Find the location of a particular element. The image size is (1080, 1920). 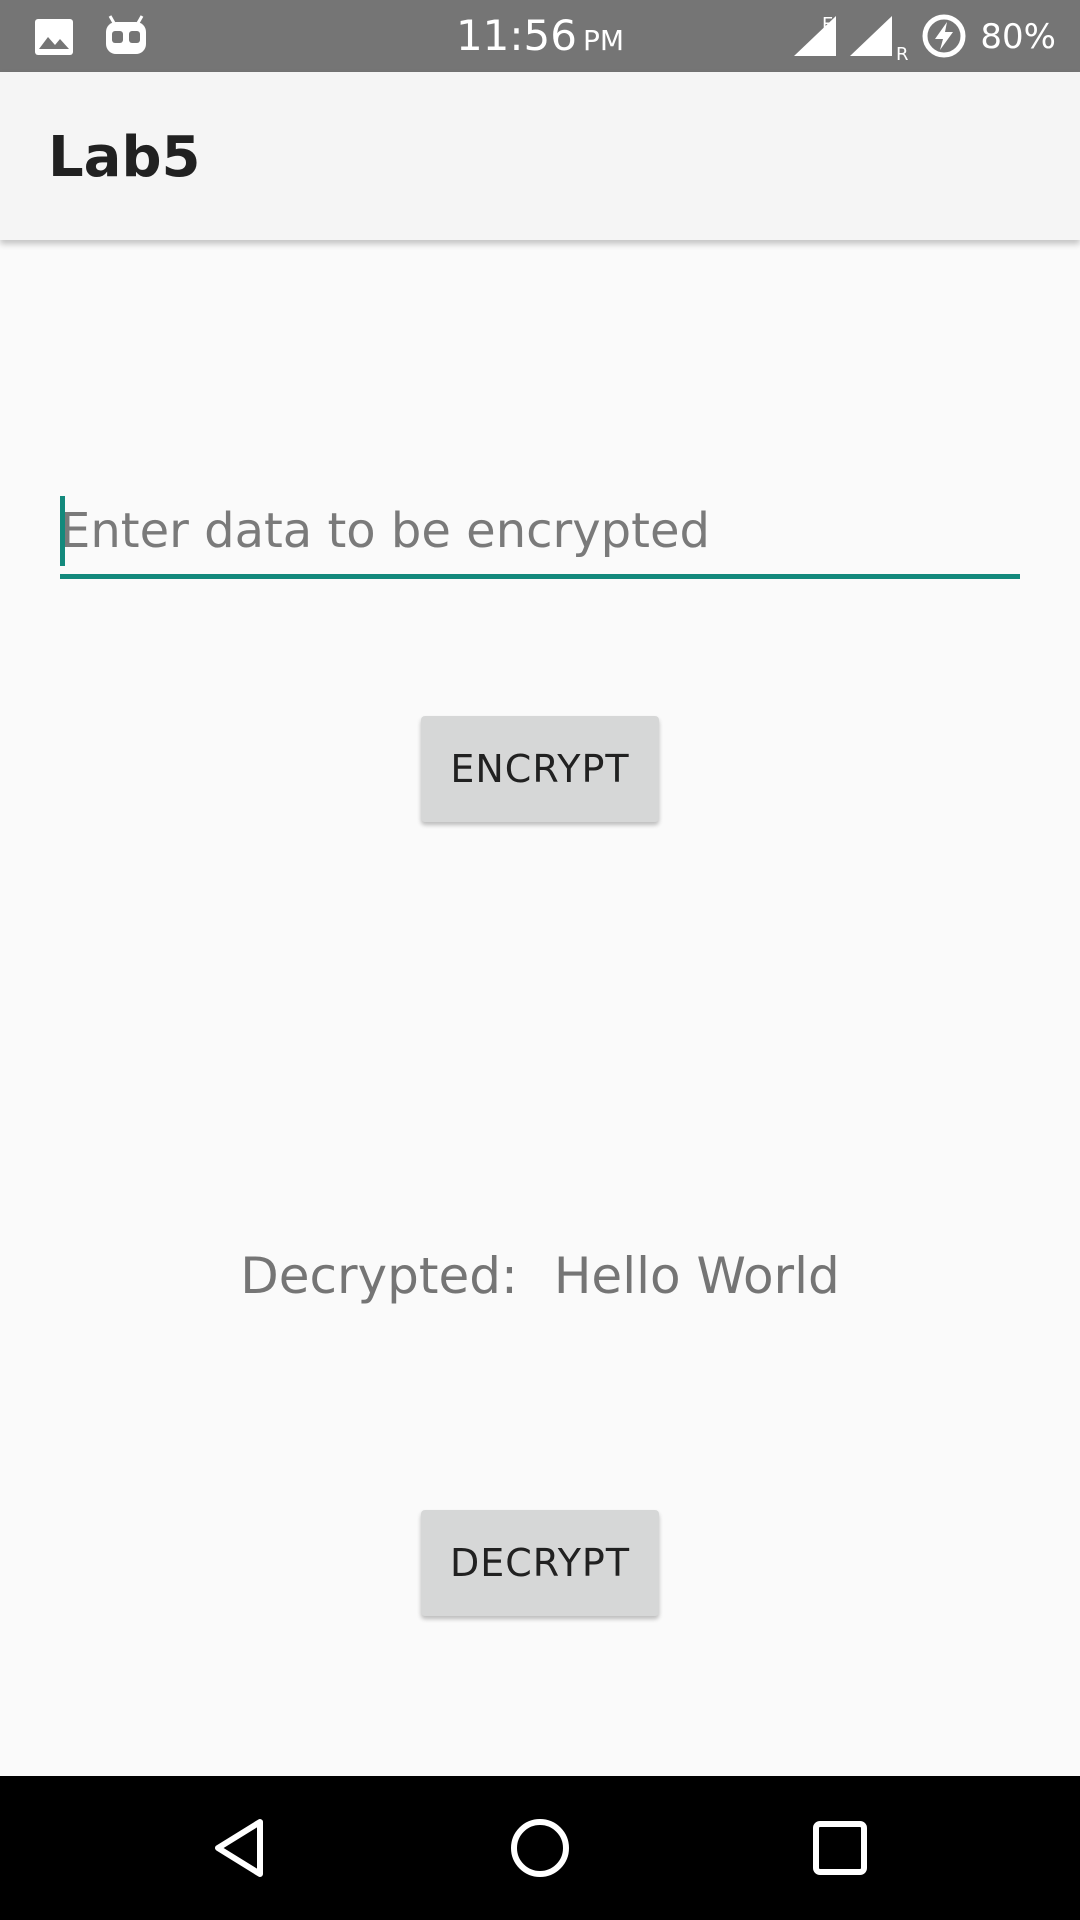

status-bar: 11:56 PM E R 80% is located at coordinates (540, 36).